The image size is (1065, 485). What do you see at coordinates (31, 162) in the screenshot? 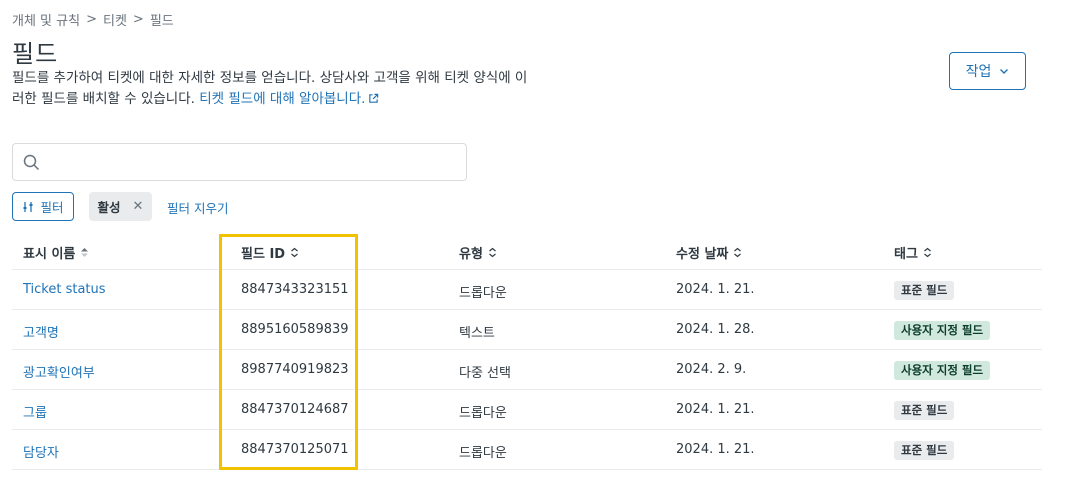
I see `search-icon` at bounding box center [31, 162].